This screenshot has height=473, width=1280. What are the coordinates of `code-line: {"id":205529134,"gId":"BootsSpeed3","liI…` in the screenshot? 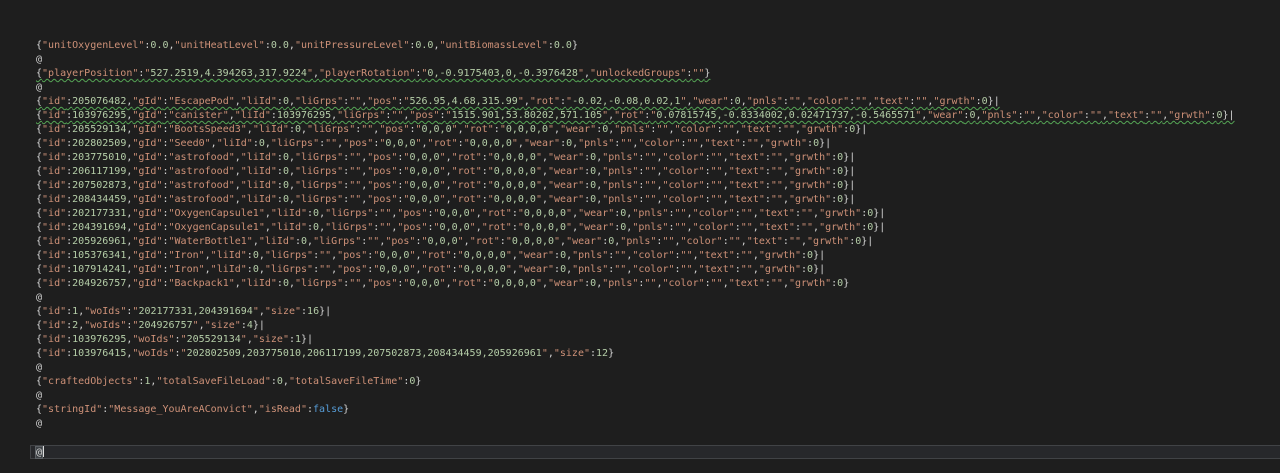 It's located at (452, 129).